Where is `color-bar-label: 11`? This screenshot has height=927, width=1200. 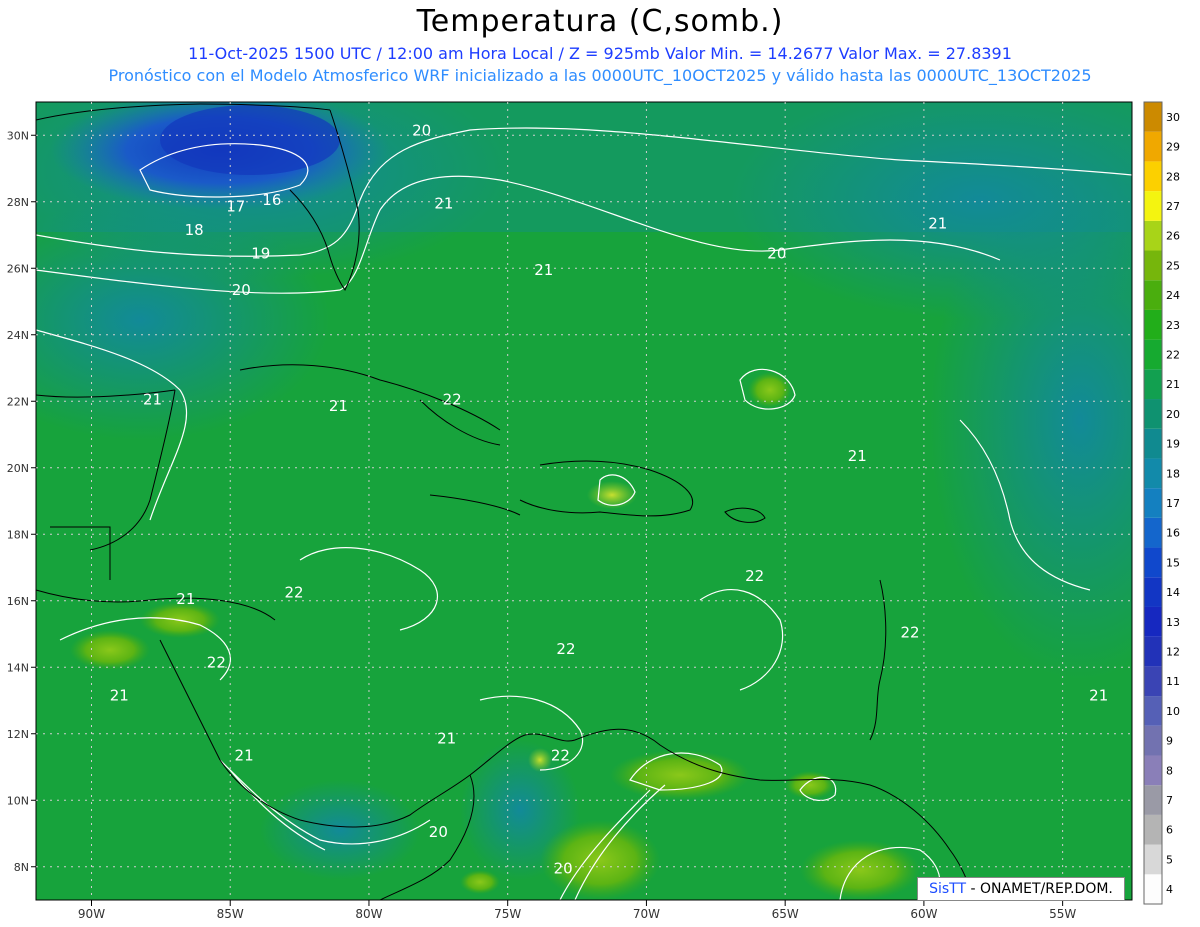
color-bar-label: 11 is located at coordinates (1173, 681).